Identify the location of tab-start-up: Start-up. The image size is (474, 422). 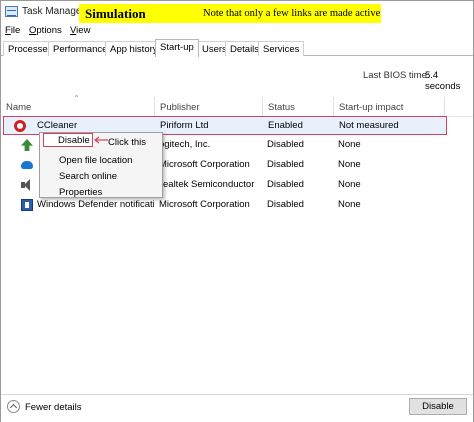
(177, 48).